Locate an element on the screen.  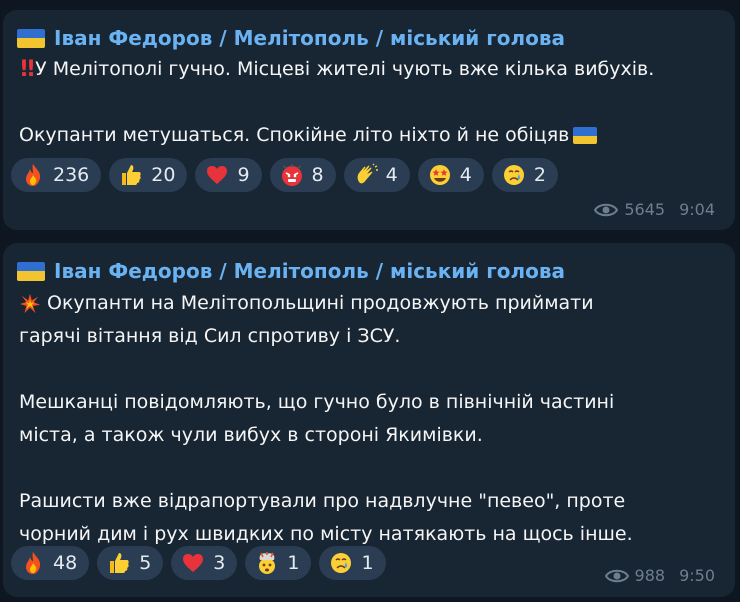
reactions-bar: 236 20 9 8 4 4 2 is located at coordinates (284, 175).